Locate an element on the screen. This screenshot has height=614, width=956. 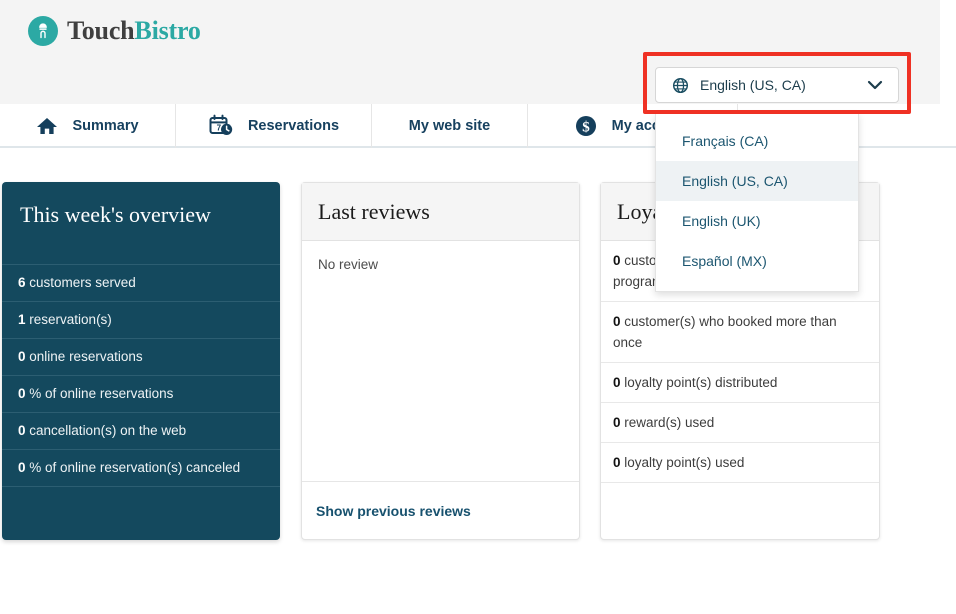
overview-row-label: customers served is located at coordinates (82, 282).